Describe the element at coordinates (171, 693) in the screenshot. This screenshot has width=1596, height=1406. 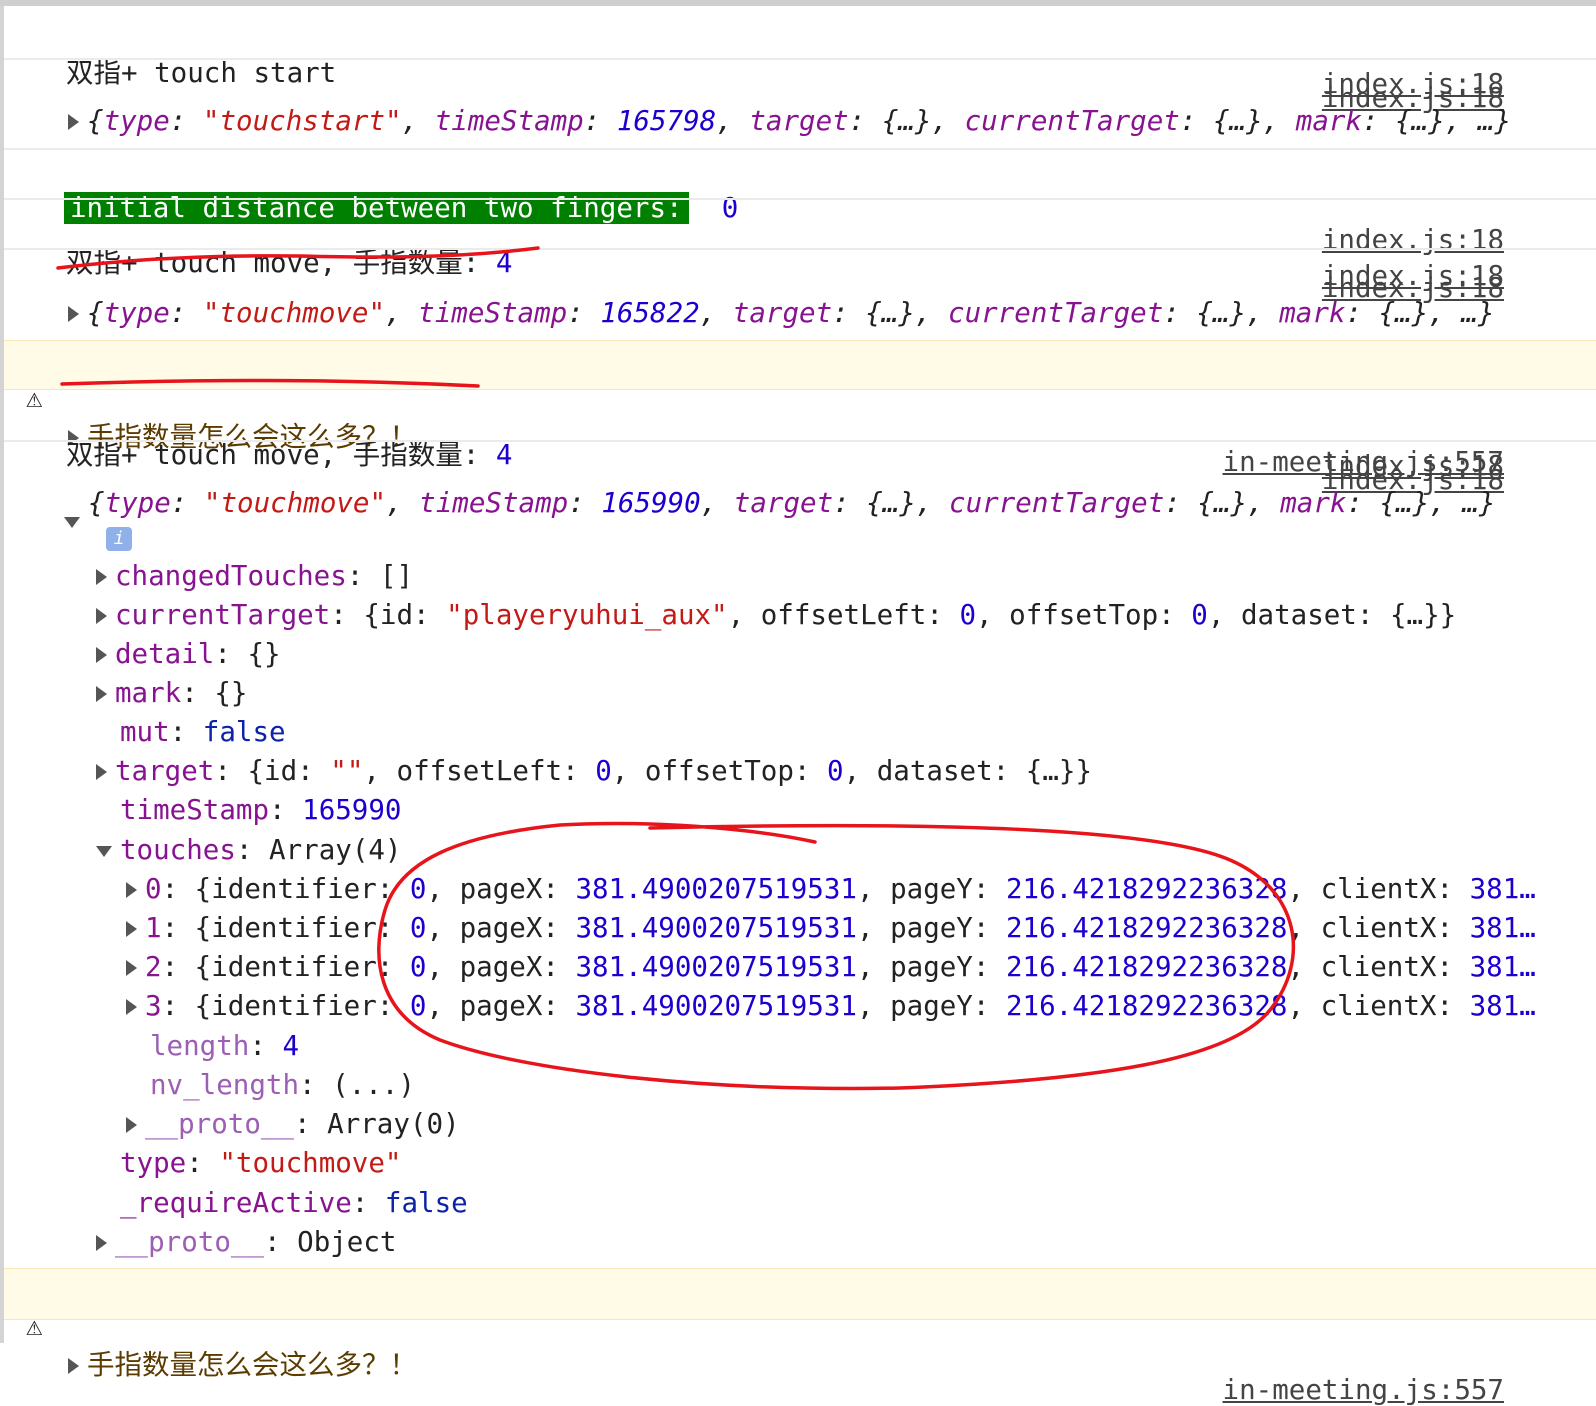
I see `prop-mark: mark: {}` at that location.